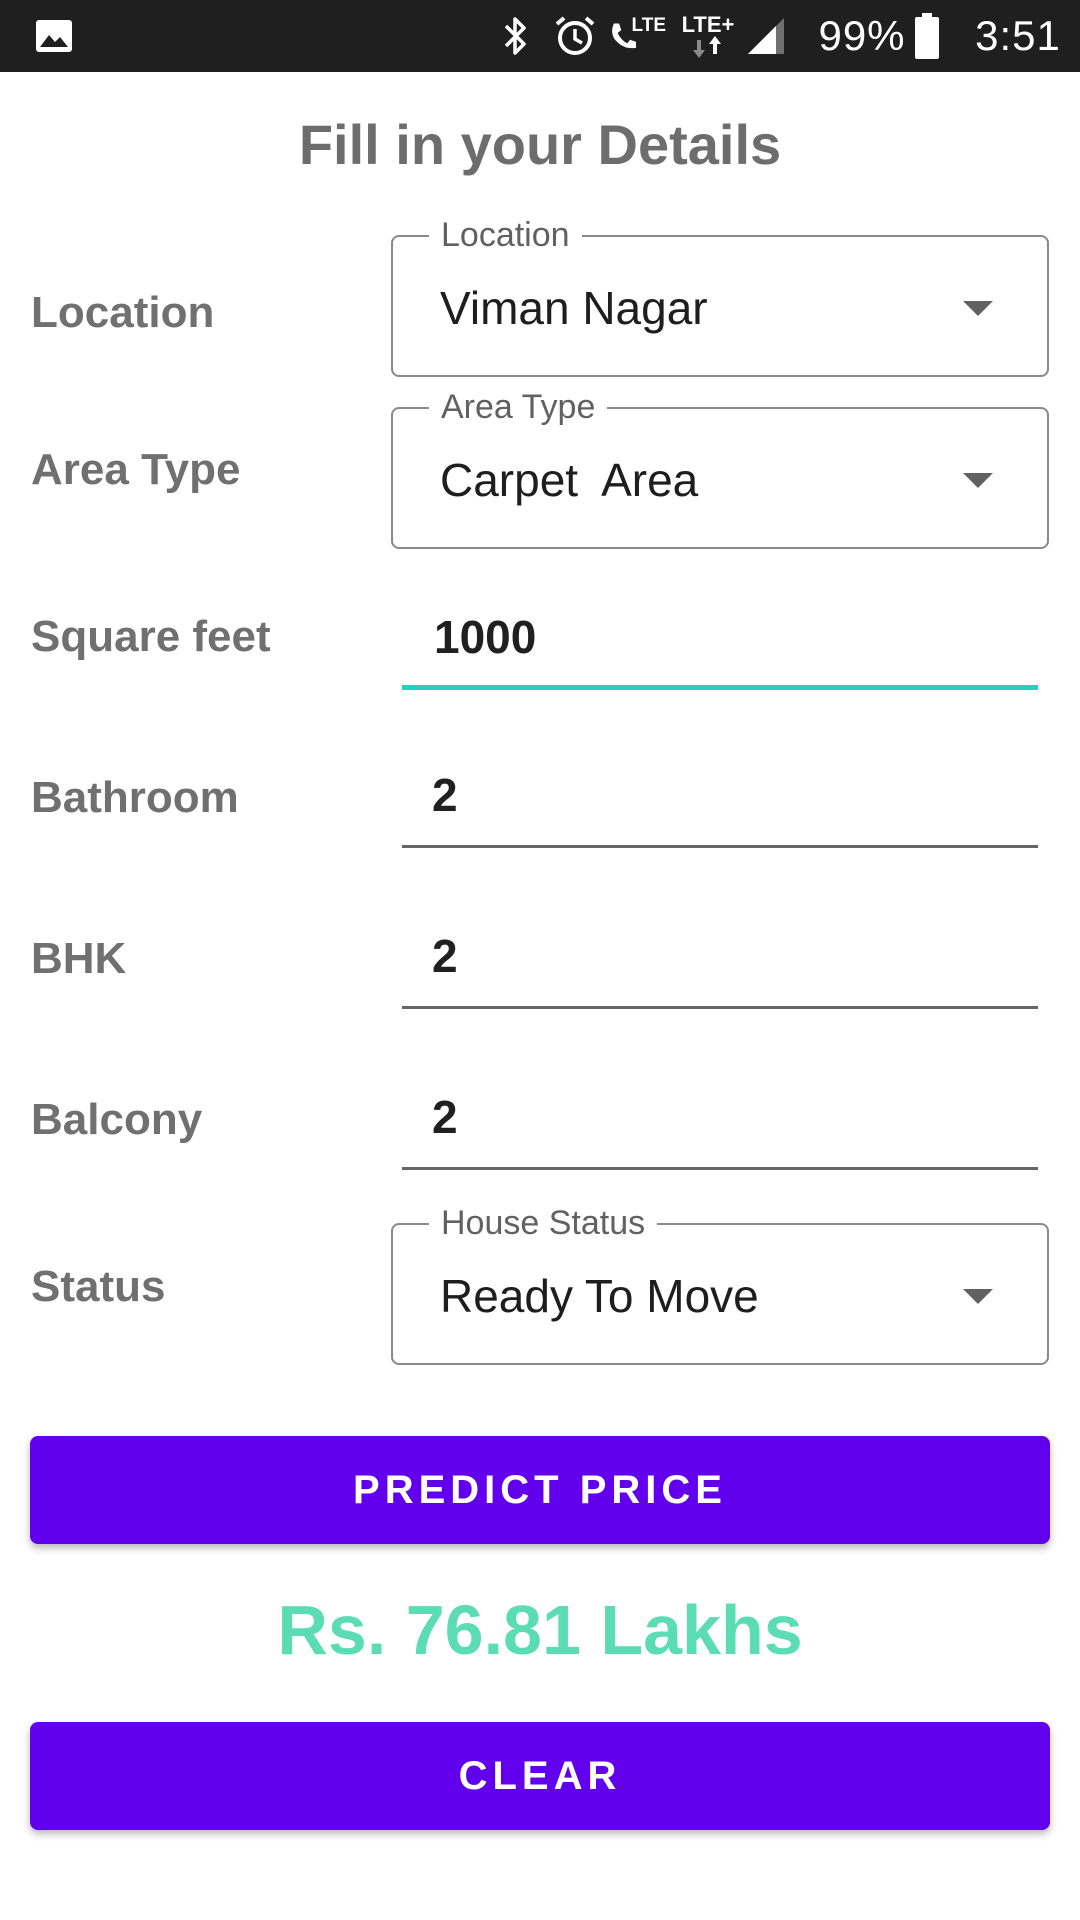 Image resolution: width=1080 pixels, height=1920 pixels. Describe the element at coordinates (505, 235) in the screenshot. I see `location-dropdown-legend: Location` at that location.